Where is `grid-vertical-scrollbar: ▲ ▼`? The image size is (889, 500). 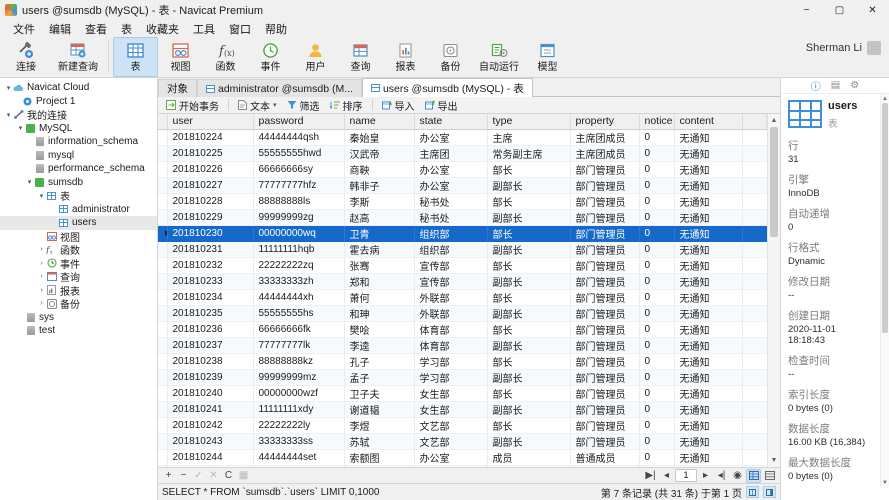
grid-vertical-scrollbar: ▲ ▼ is located at coordinates (773, 290).